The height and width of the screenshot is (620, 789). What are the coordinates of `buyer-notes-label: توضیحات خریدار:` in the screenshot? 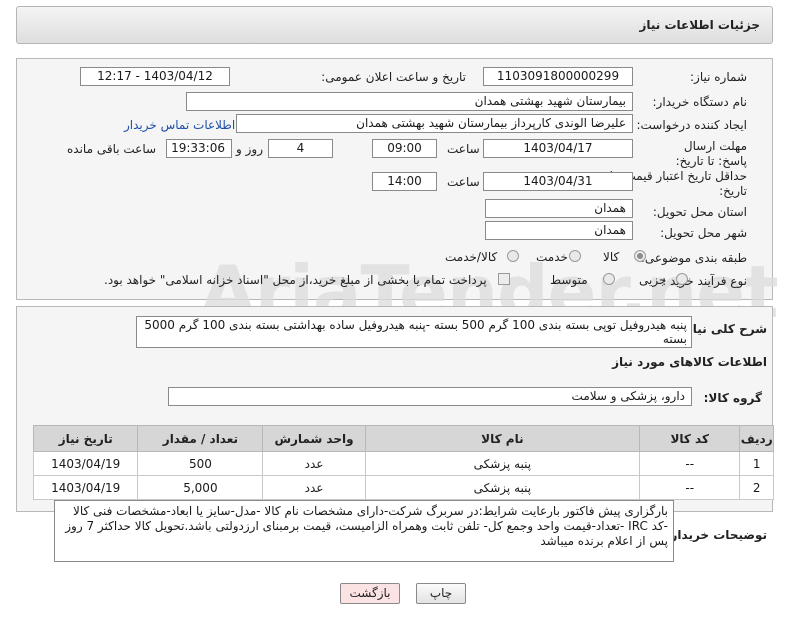 It's located at (716, 535).